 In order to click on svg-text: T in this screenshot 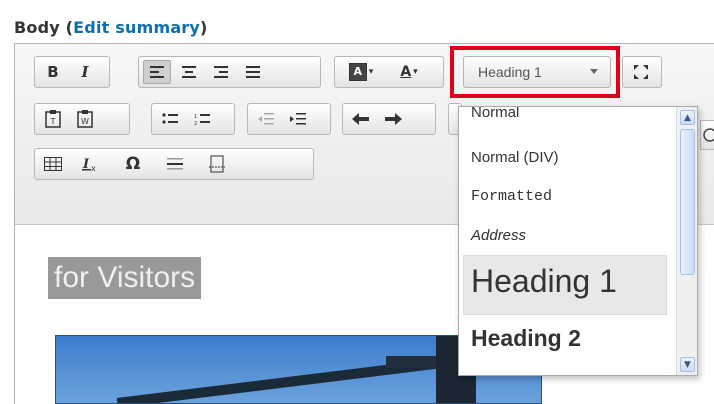, I will do `click(53, 121)`.